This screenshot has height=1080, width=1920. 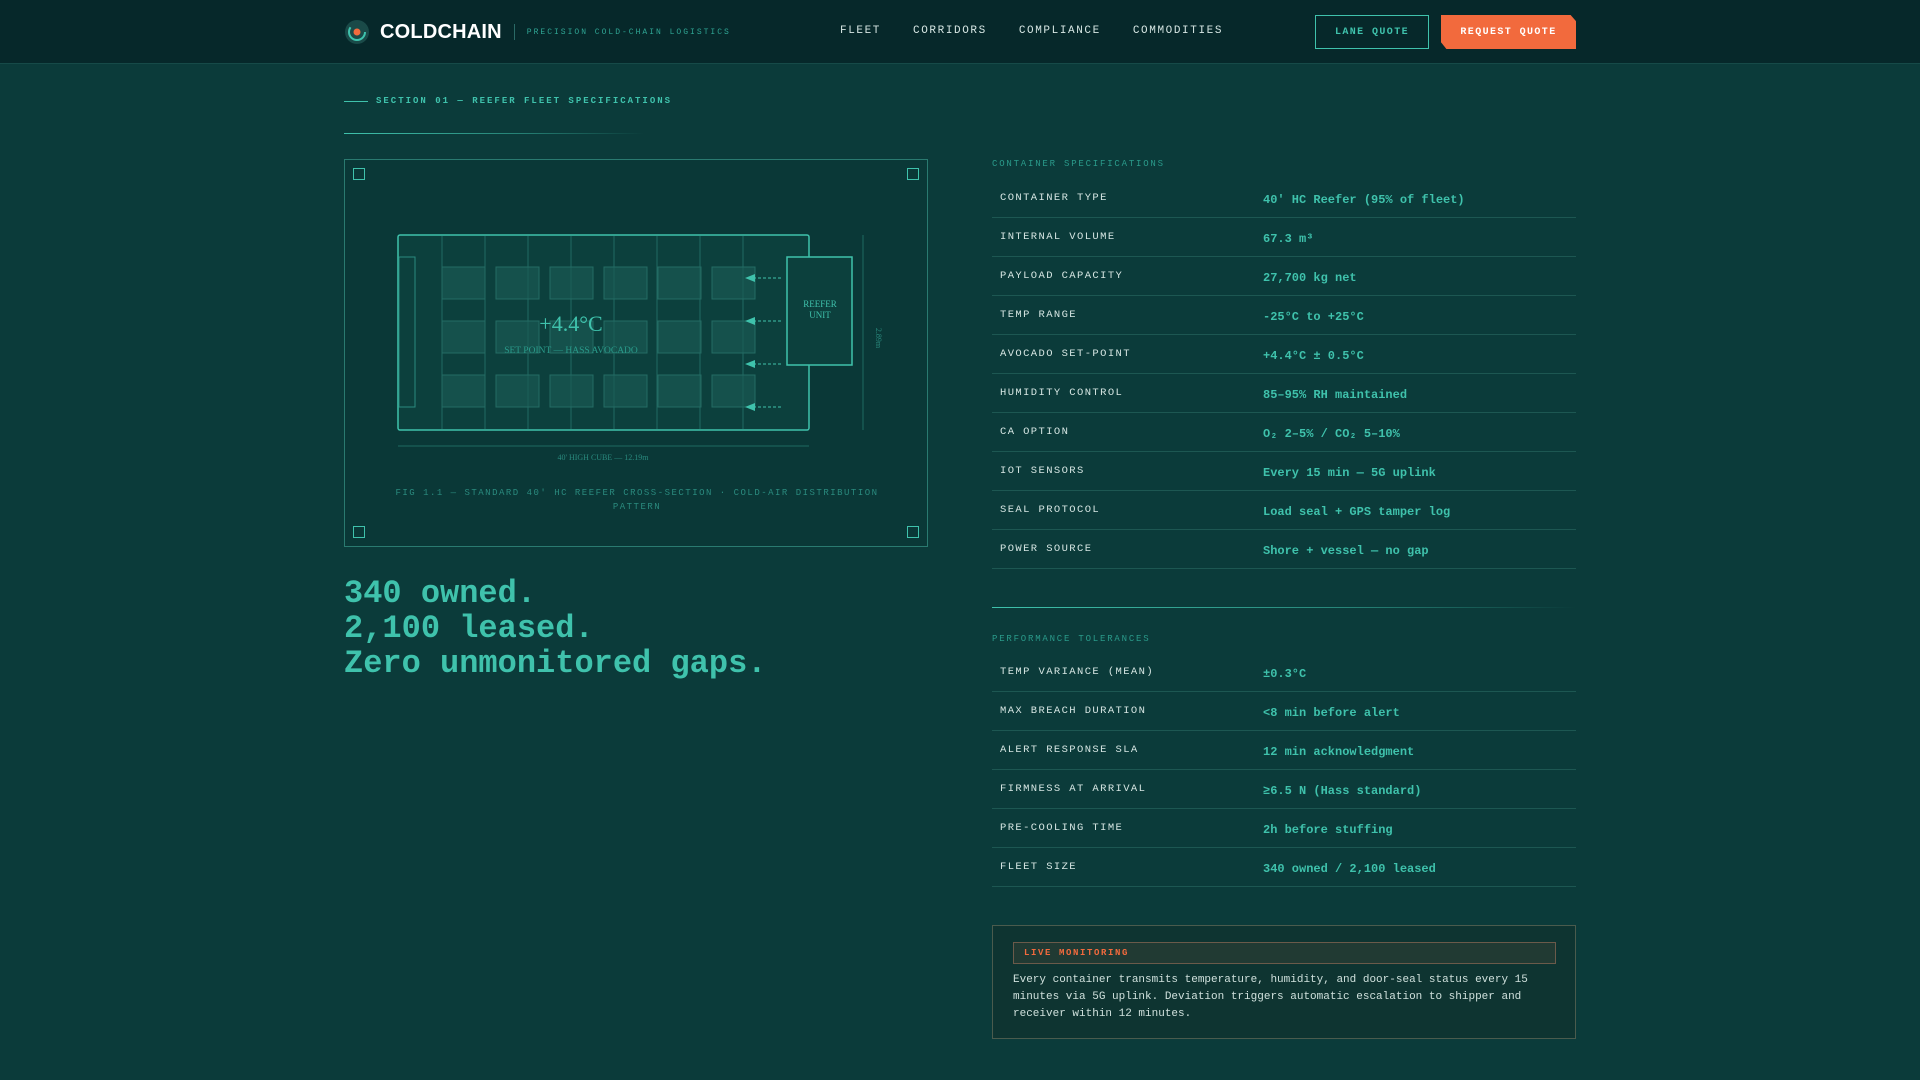 What do you see at coordinates (570, 323) in the screenshot?
I see `temperature-readout: +4.4°C` at bounding box center [570, 323].